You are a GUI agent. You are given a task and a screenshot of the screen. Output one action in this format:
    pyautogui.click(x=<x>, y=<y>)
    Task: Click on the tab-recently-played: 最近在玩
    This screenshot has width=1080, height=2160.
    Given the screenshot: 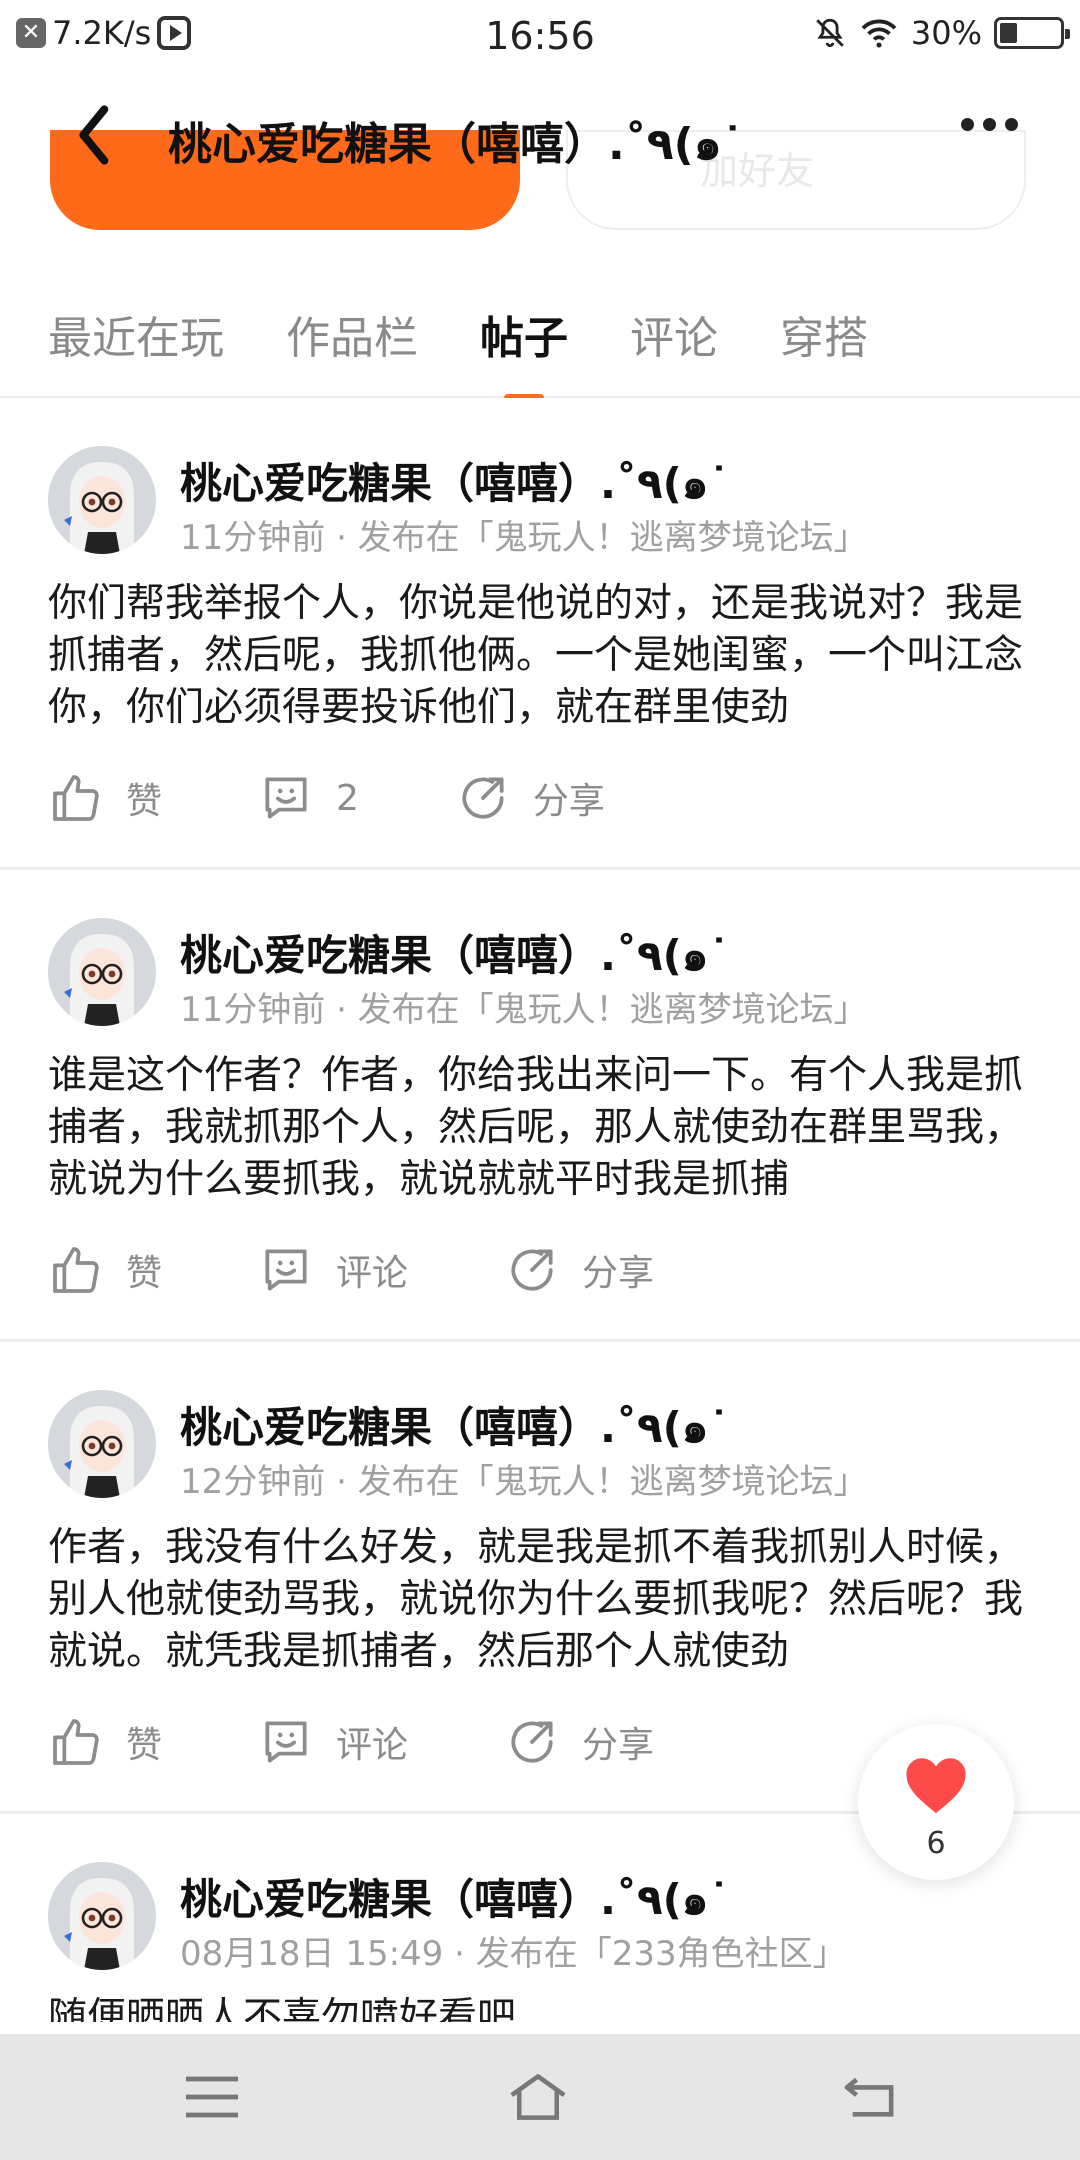 What is the action you would take?
    pyautogui.click(x=136, y=334)
    